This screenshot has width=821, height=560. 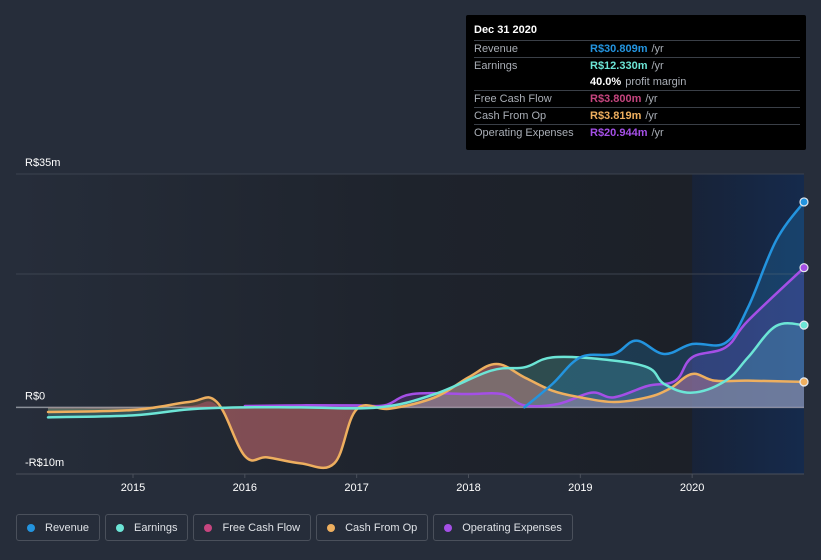 What do you see at coordinates (42, 163) in the screenshot?
I see `y-tick-label: R$35m` at bounding box center [42, 163].